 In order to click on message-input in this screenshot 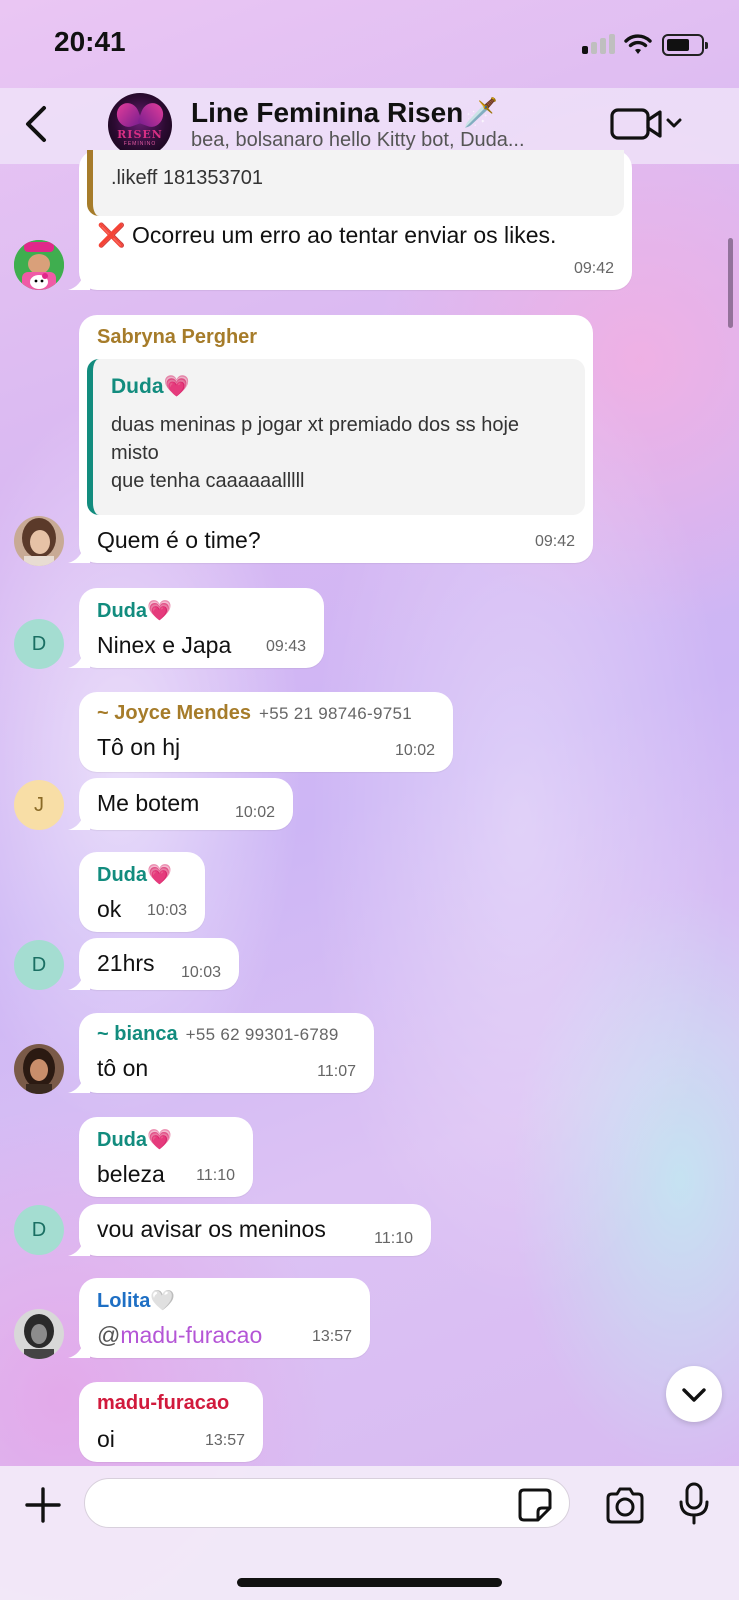, I will do `click(327, 1503)`.